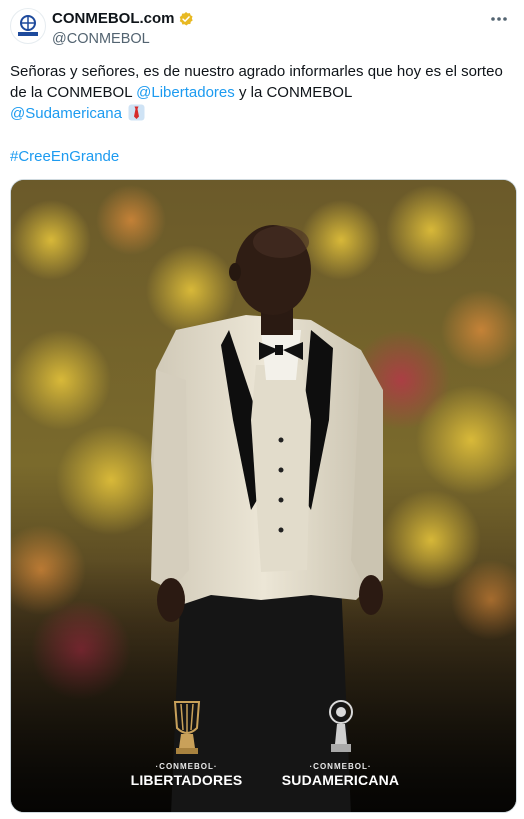 This screenshot has width=524, height=819. What do you see at coordinates (64, 156) in the screenshot?
I see `hashtag-link: #CreeEnGrande` at bounding box center [64, 156].